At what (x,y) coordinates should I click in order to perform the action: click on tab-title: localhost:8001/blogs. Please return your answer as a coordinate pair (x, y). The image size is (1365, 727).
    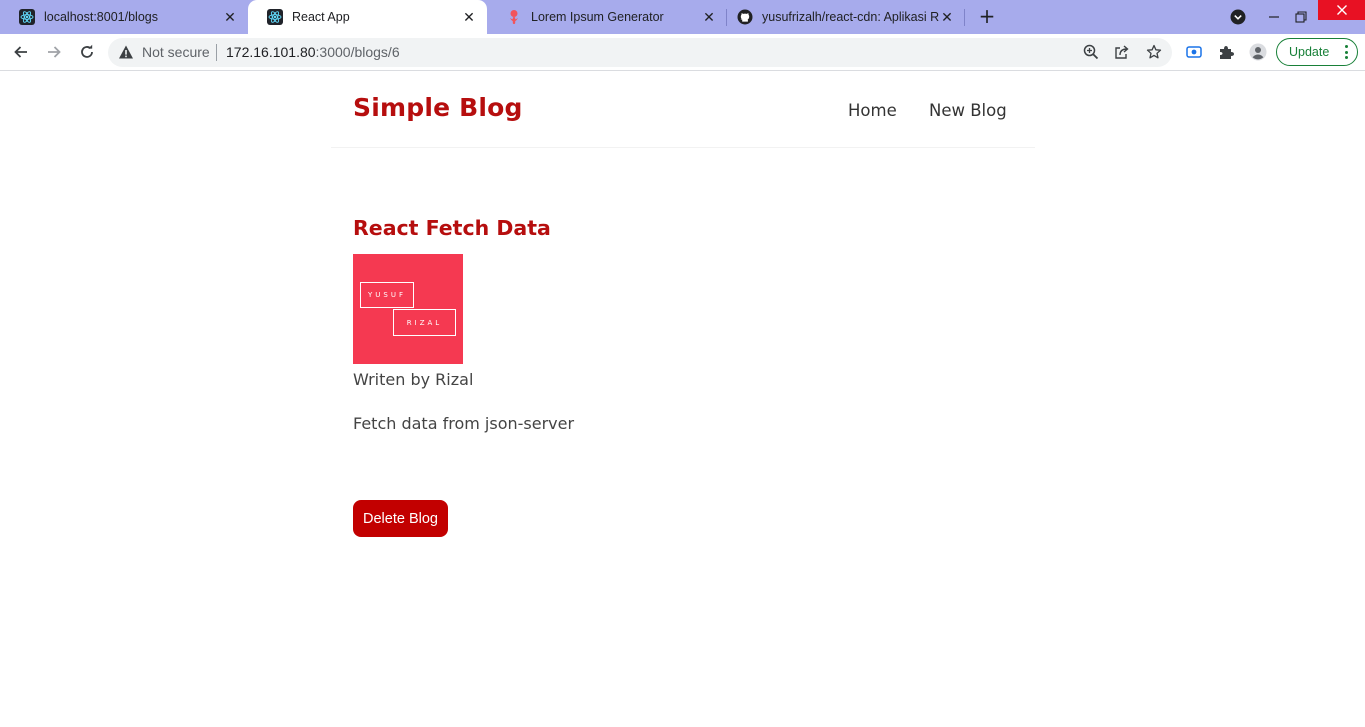
    Looking at the image, I should click on (101, 17).